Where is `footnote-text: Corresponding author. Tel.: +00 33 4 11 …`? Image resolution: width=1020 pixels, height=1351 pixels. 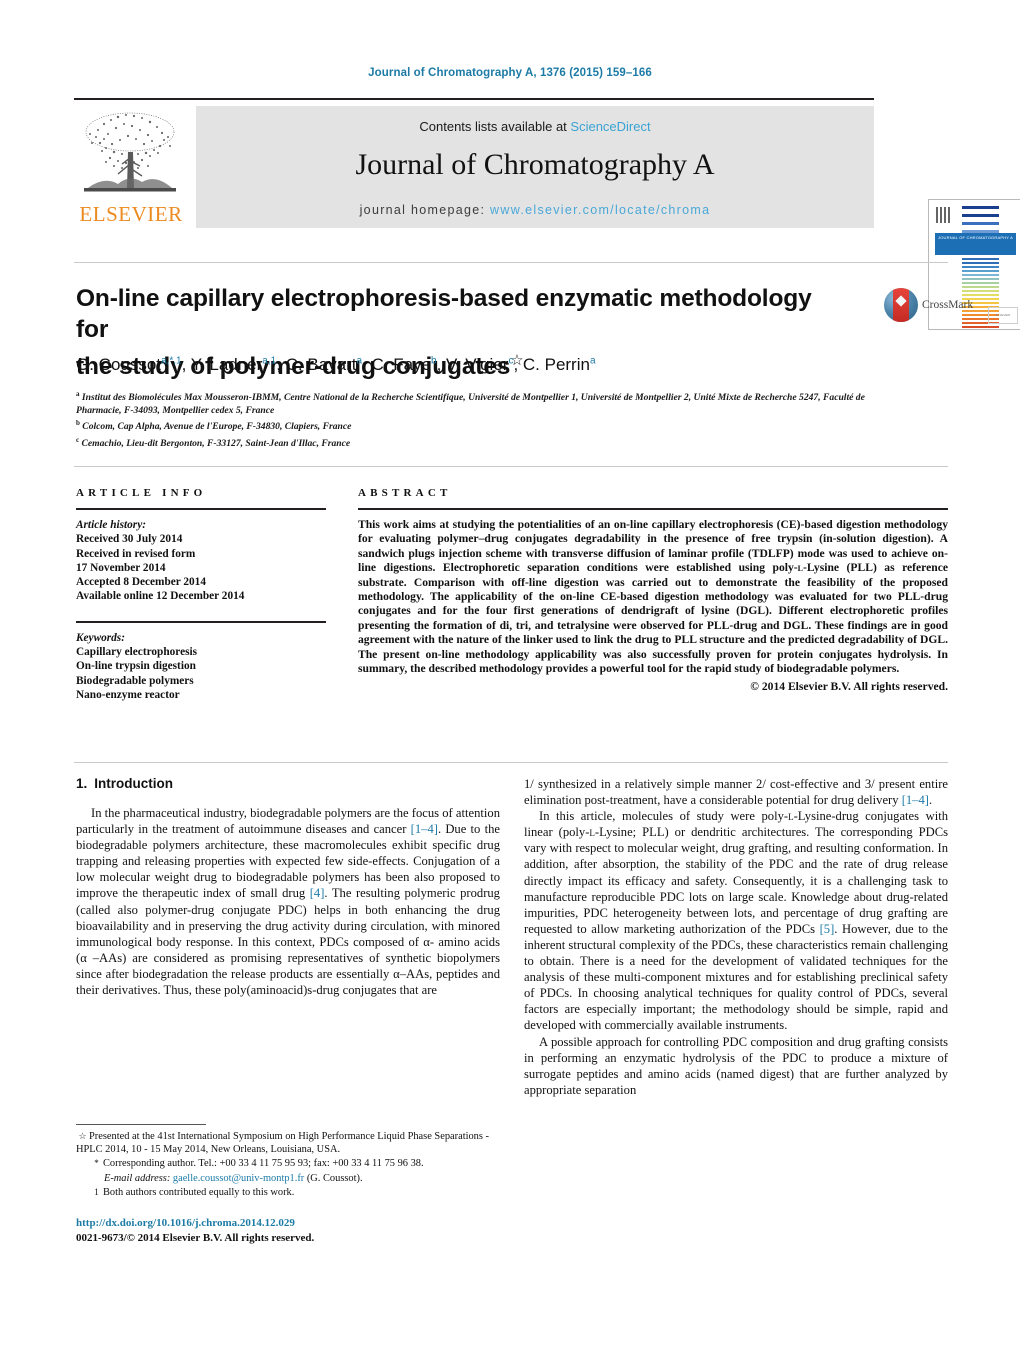 footnote-text: Corresponding author. Tel.: +00 33 4 11 … is located at coordinates (263, 1164).